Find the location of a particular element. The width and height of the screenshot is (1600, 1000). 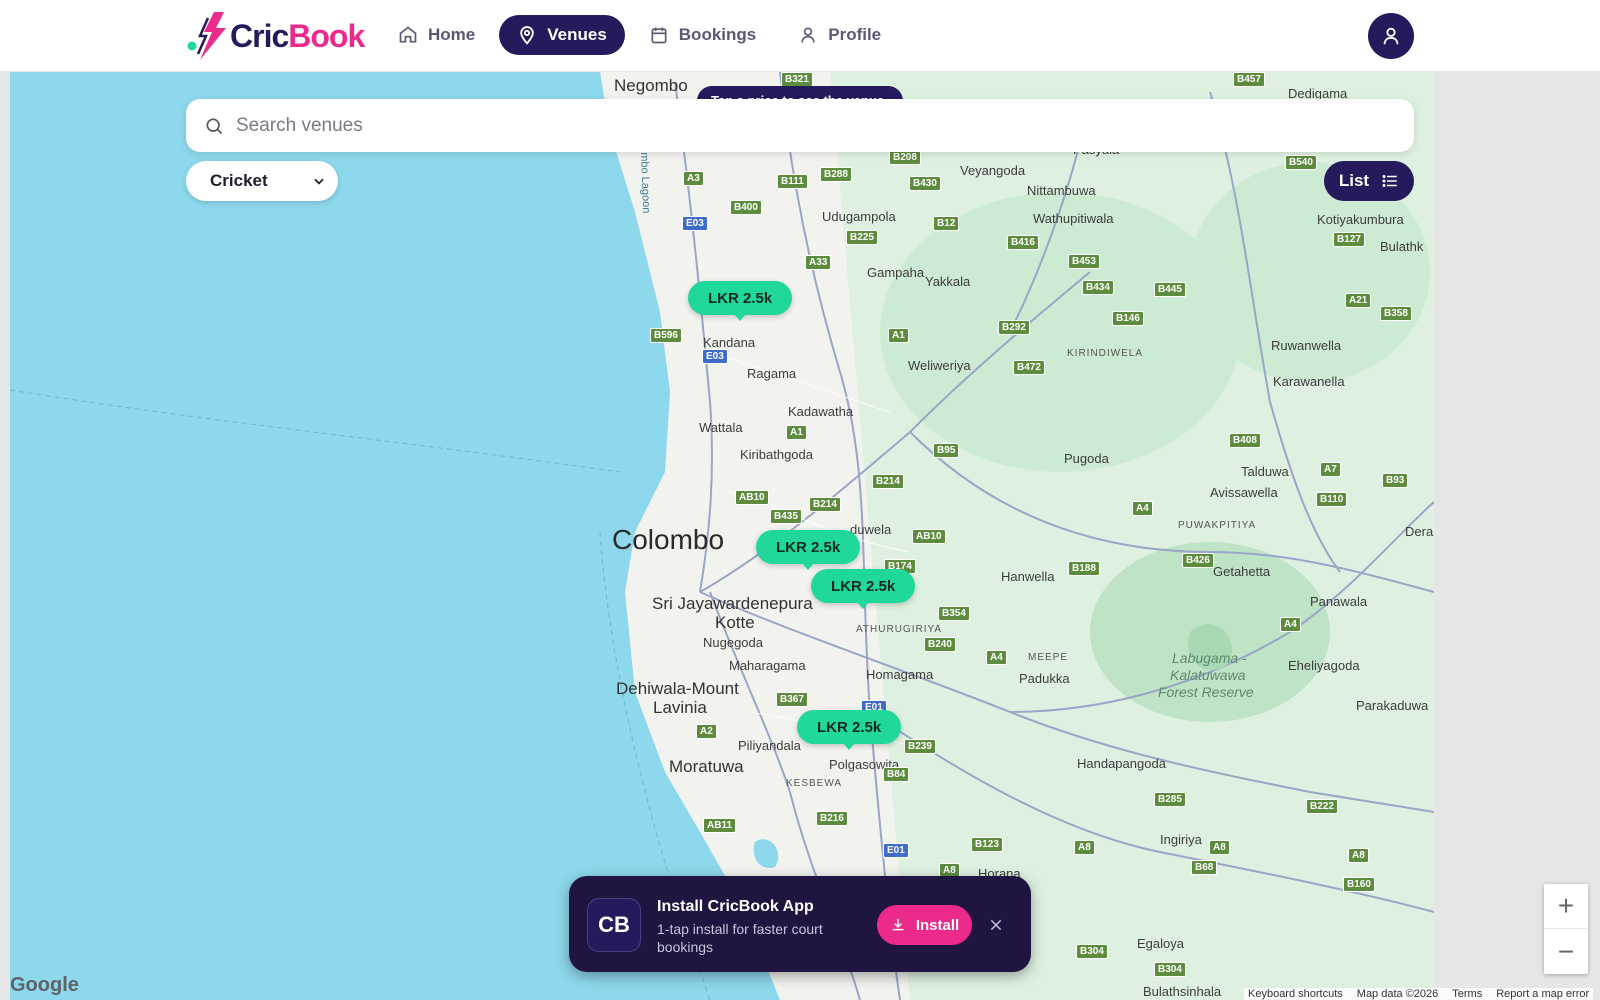

user-icon is located at coordinates (808, 35).